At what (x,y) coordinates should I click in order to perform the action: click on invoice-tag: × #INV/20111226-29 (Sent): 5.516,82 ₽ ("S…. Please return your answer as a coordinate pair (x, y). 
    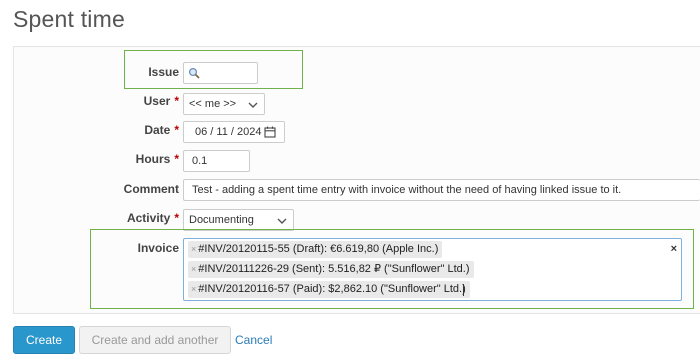
    Looking at the image, I should click on (331, 269).